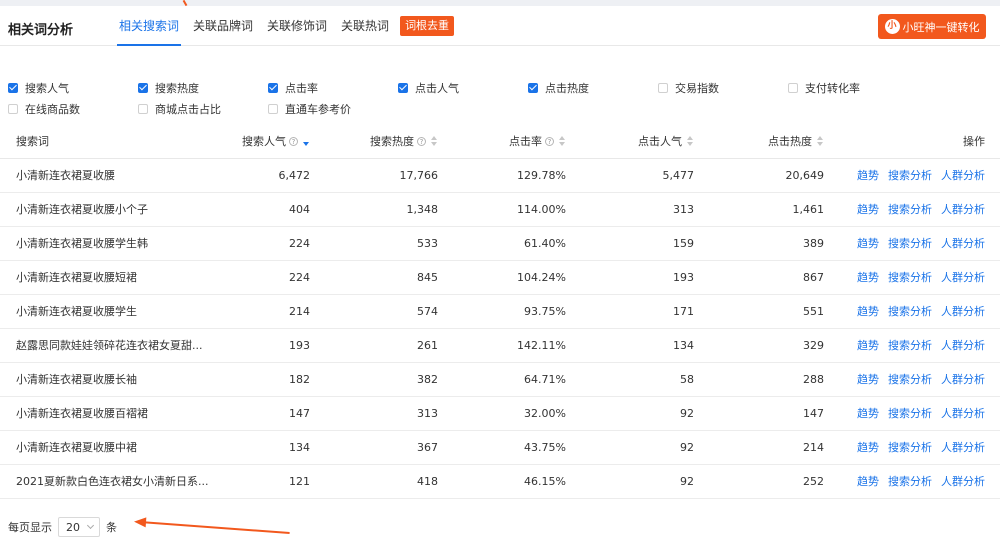 This screenshot has width=1000, height=541. I want to click on click-rate-cell: 61.40%, so click(502, 243).